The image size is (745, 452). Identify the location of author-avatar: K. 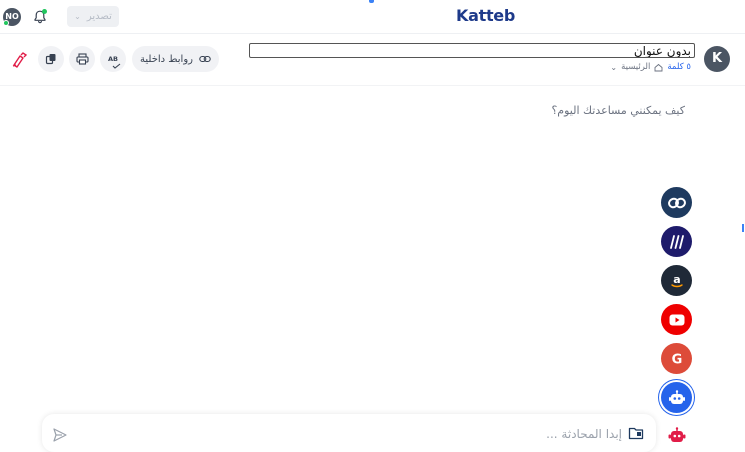
(717, 59).